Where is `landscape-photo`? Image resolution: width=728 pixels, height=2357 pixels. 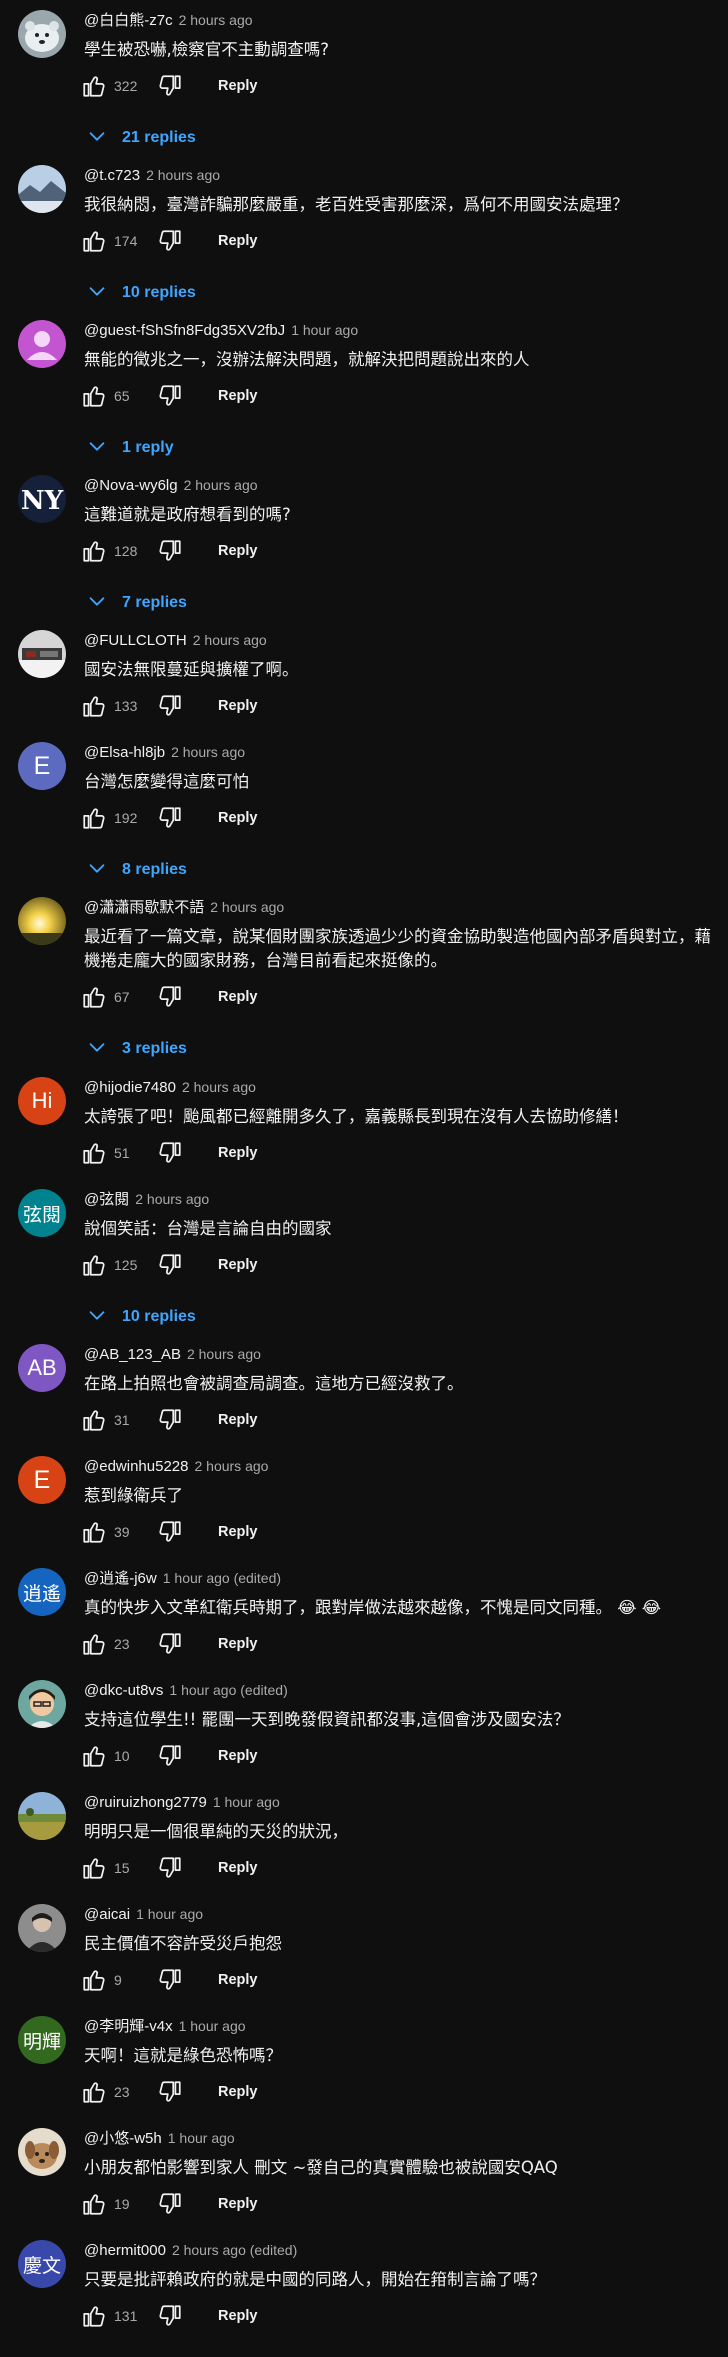
landscape-photo is located at coordinates (42, 189).